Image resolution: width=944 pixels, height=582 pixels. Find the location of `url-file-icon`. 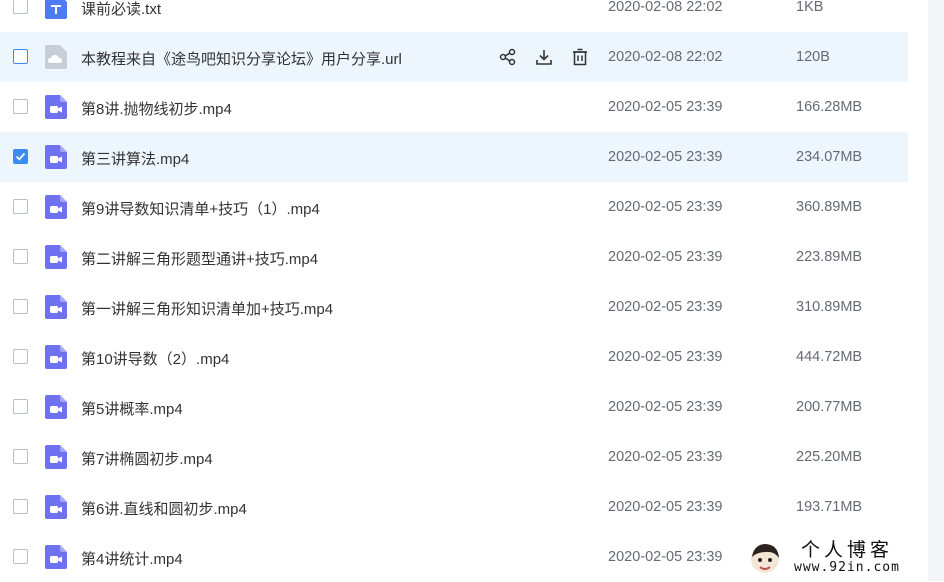

url-file-icon is located at coordinates (56, 57).